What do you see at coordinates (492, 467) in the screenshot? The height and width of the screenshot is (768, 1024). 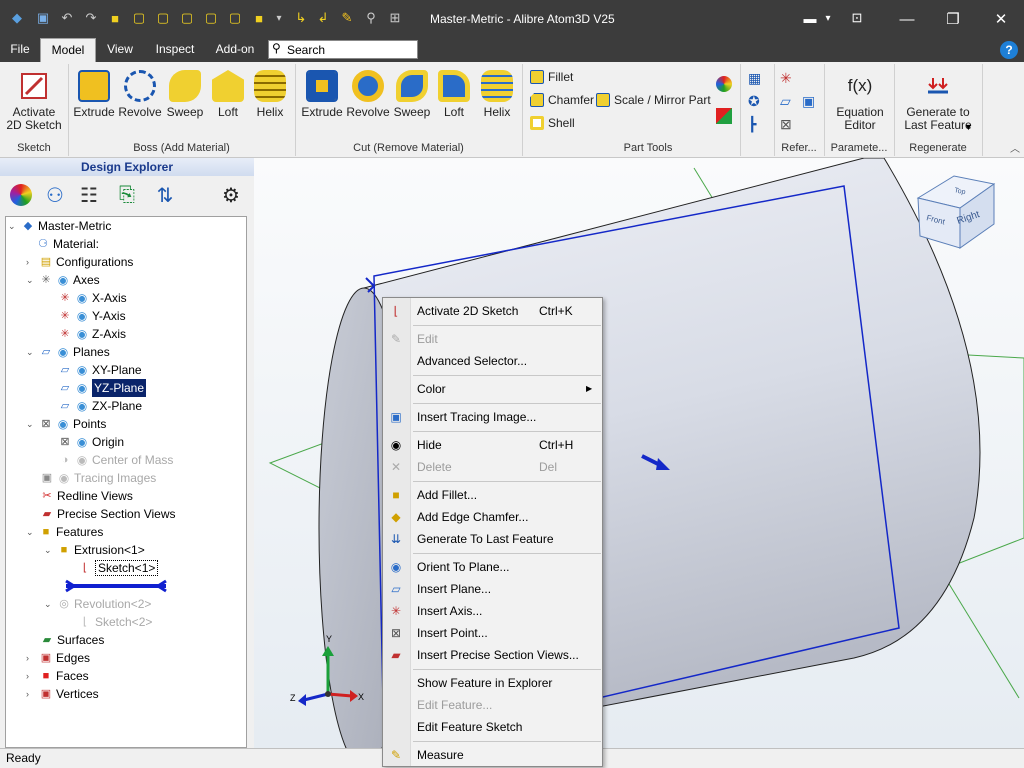 I see `menu-item-delete: ✕ Delete Del` at bounding box center [492, 467].